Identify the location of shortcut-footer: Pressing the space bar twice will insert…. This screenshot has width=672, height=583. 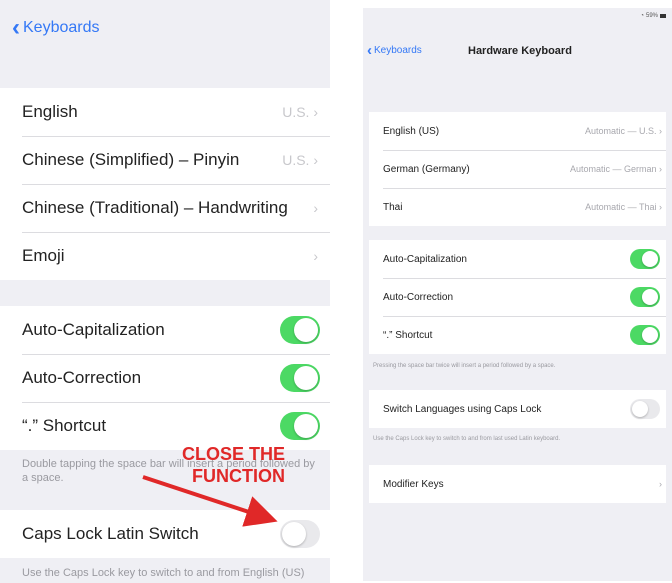
(464, 366).